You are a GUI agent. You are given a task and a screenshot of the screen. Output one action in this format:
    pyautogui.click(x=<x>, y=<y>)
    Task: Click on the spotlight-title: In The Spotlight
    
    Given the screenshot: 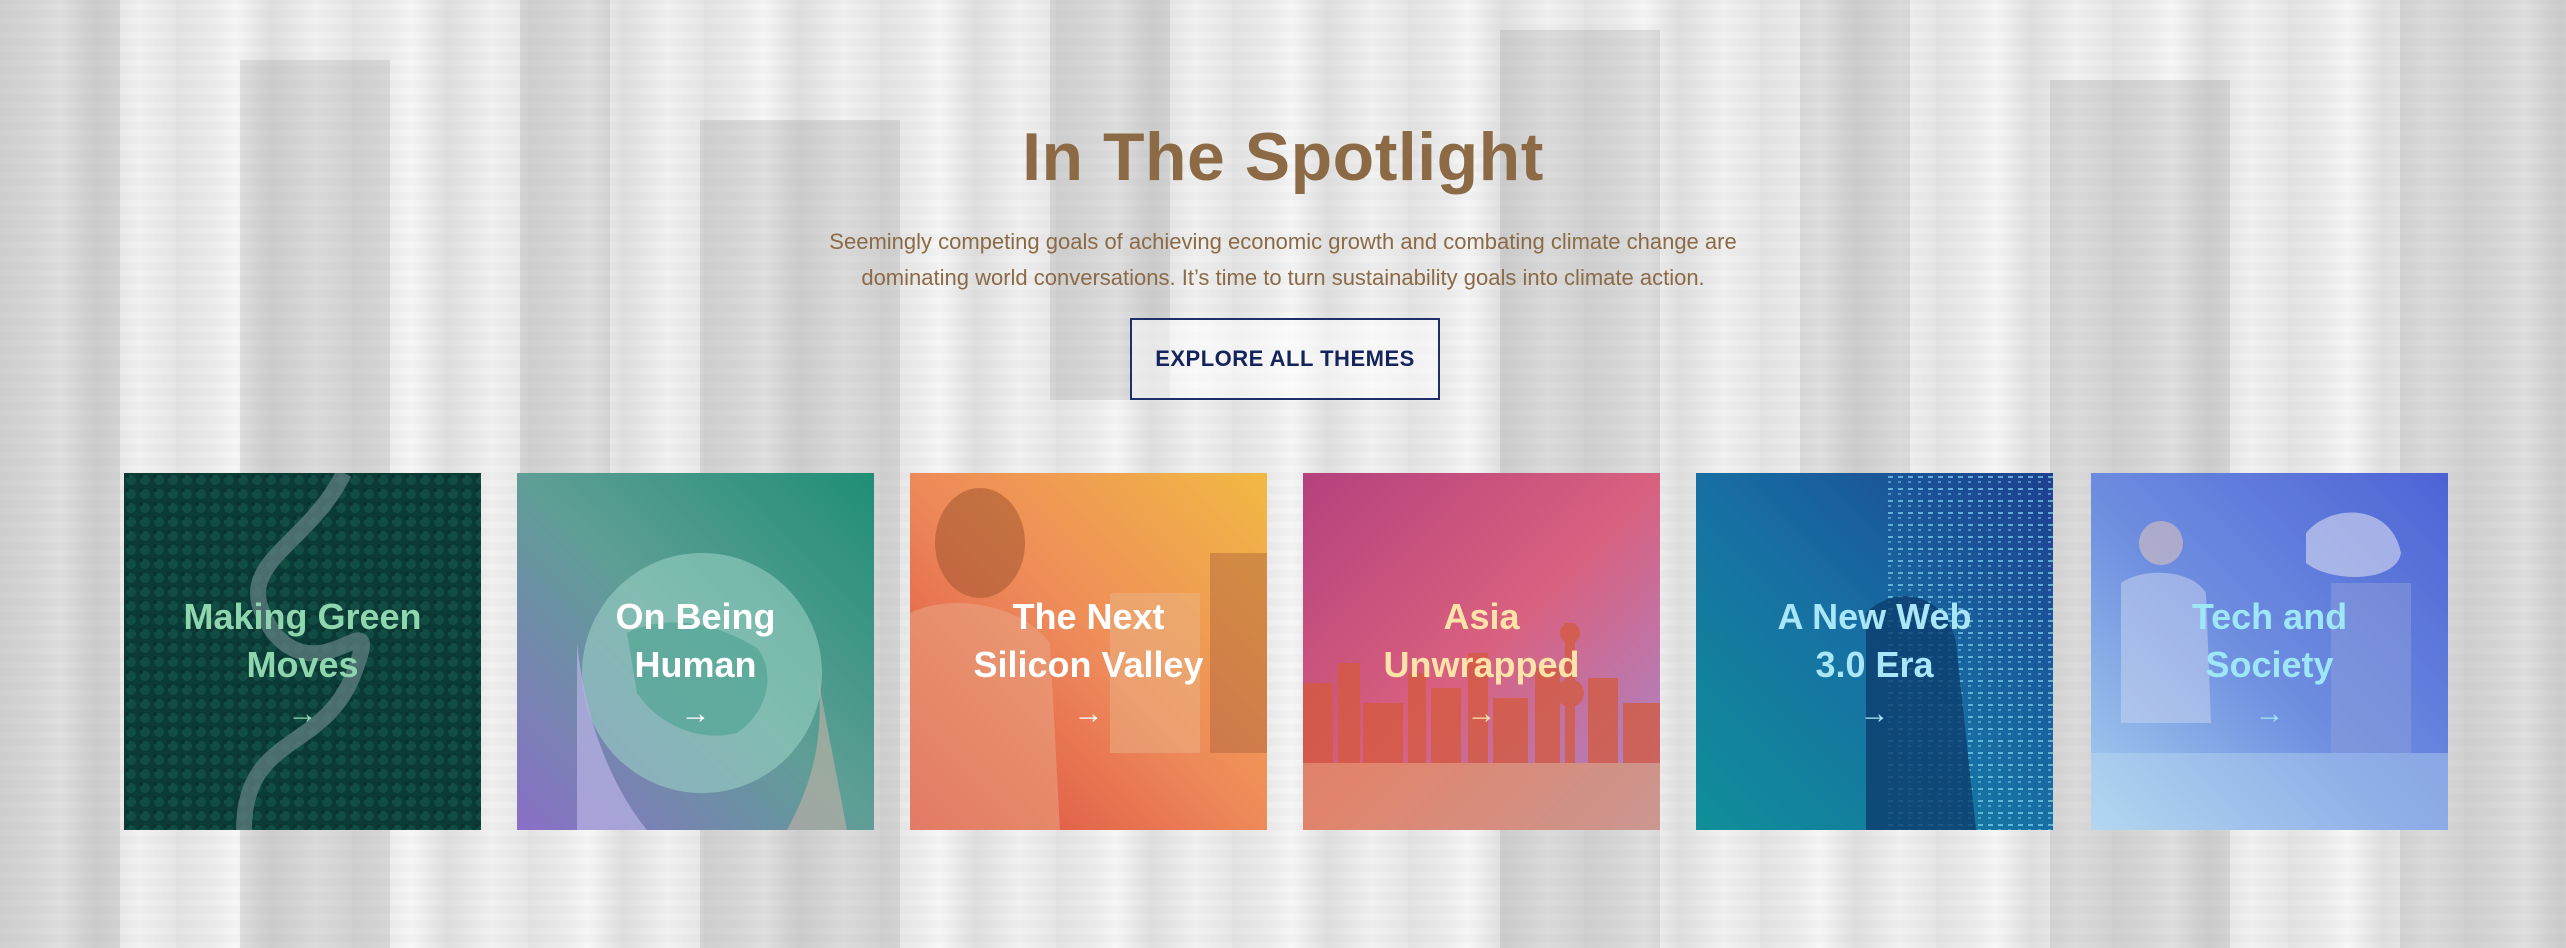 What is the action you would take?
    pyautogui.click(x=1283, y=157)
    